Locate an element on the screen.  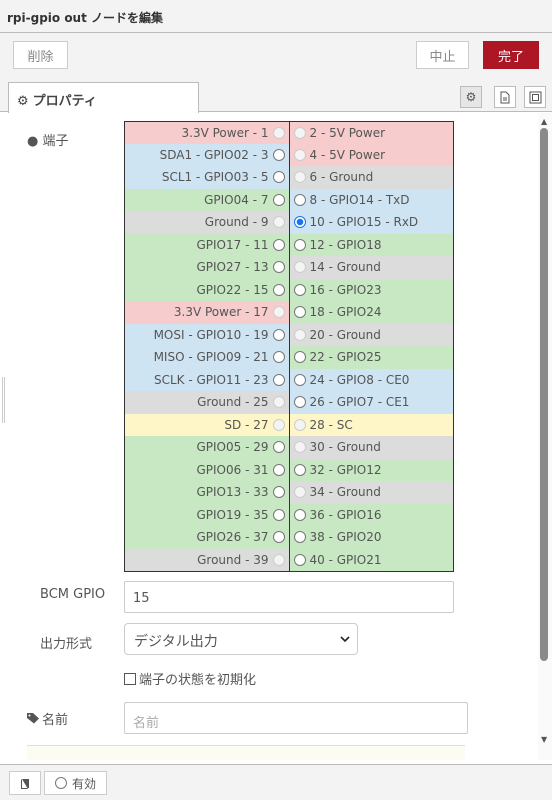
pin-option-label: SCLK - GPIO11 - 23 is located at coordinates (211, 379).